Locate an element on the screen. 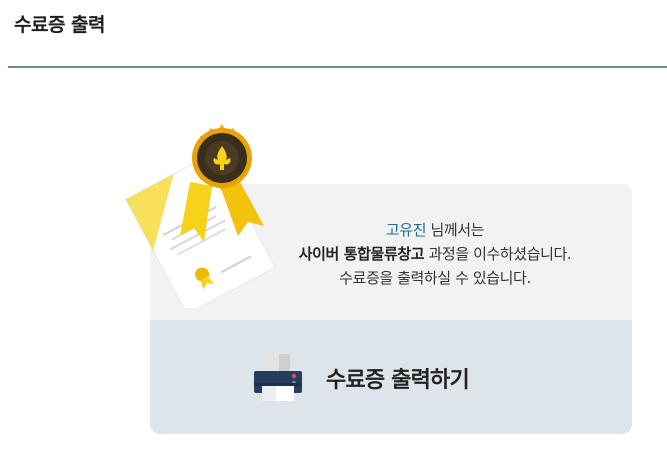  message-line-2-suffix: 과정을 이수하셨습니다. is located at coordinates (498, 254).